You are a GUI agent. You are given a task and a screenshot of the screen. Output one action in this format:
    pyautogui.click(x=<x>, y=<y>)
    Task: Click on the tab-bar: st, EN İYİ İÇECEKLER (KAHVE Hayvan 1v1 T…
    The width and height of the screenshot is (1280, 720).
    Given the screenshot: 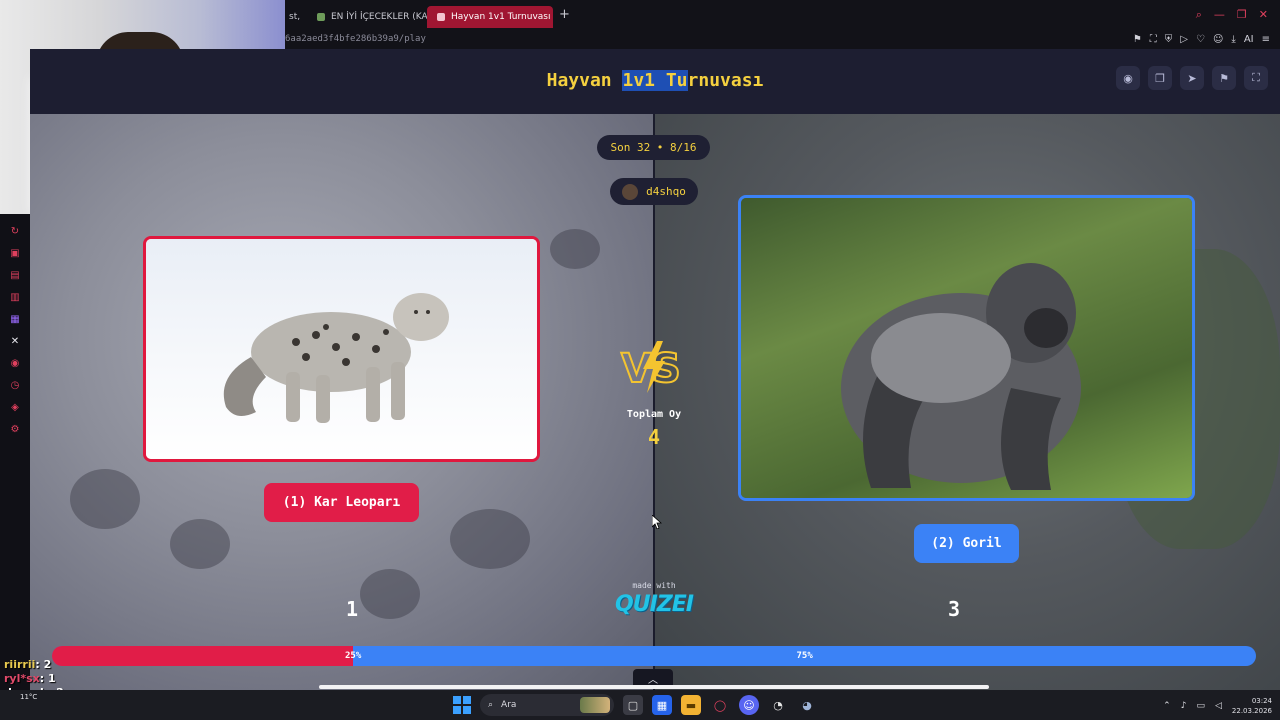 What is the action you would take?
    pyautogui.click(x=782, y=14)
    